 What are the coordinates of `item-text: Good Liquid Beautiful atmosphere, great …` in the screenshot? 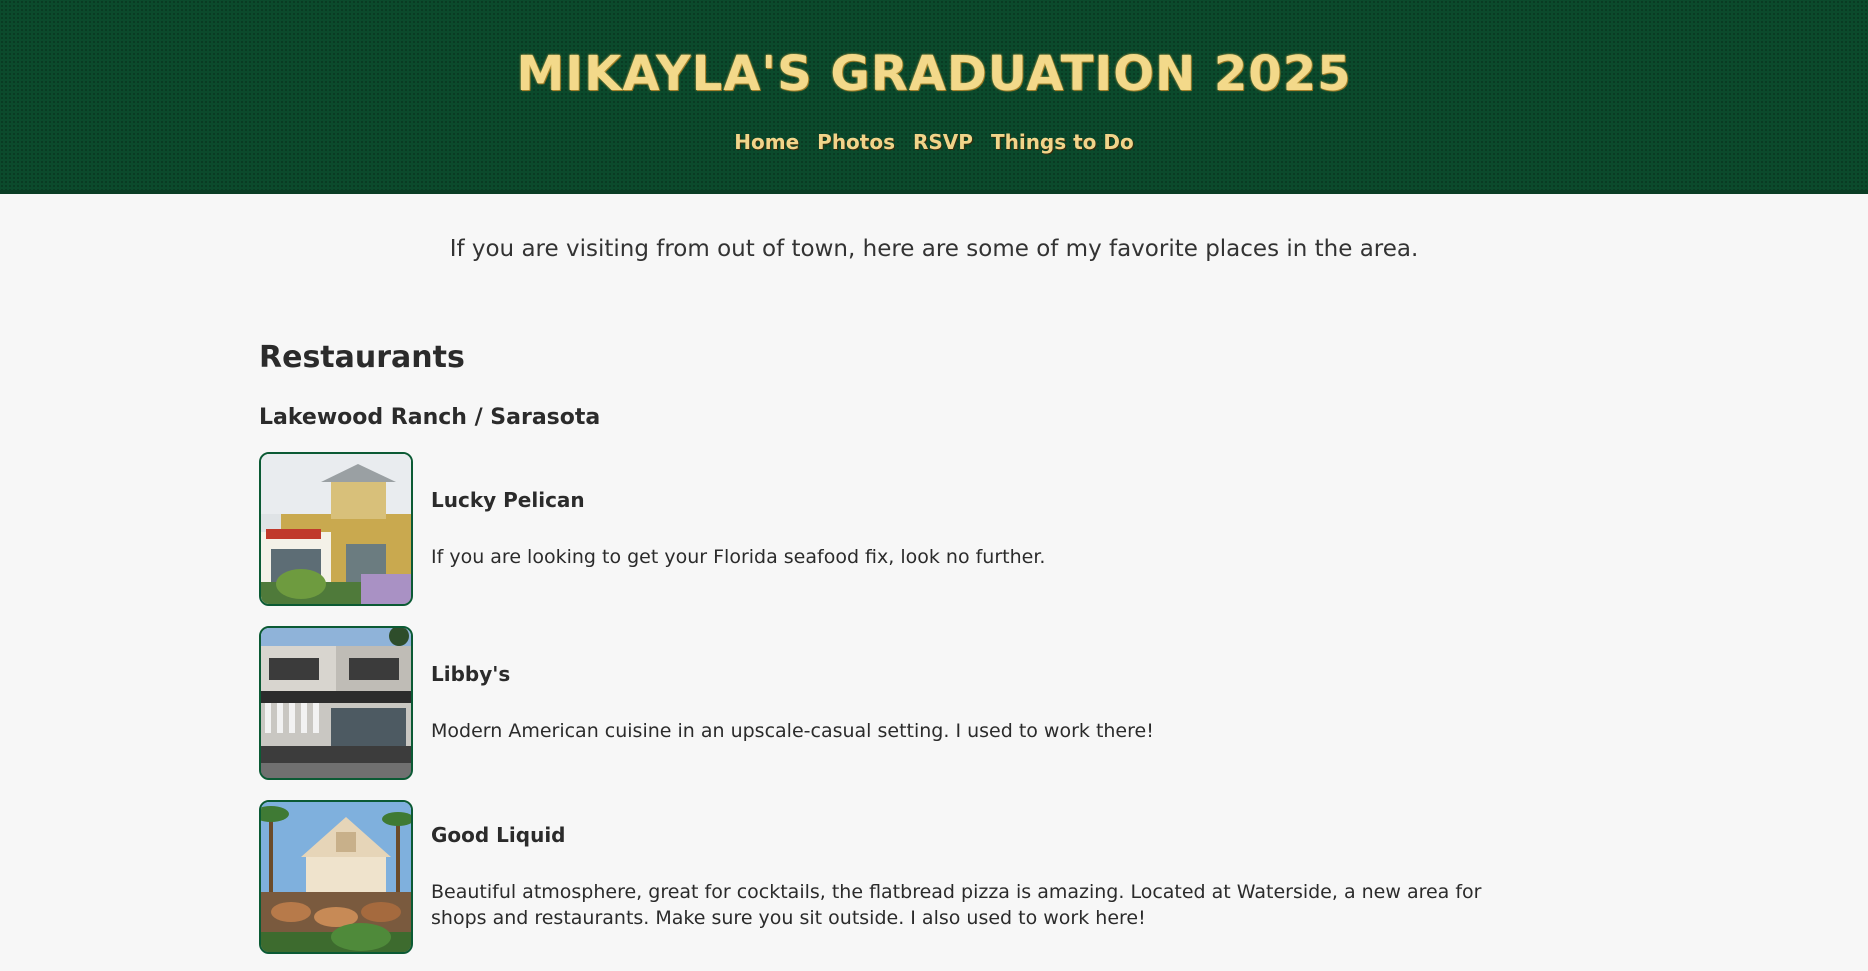 It's located at (961, 877).